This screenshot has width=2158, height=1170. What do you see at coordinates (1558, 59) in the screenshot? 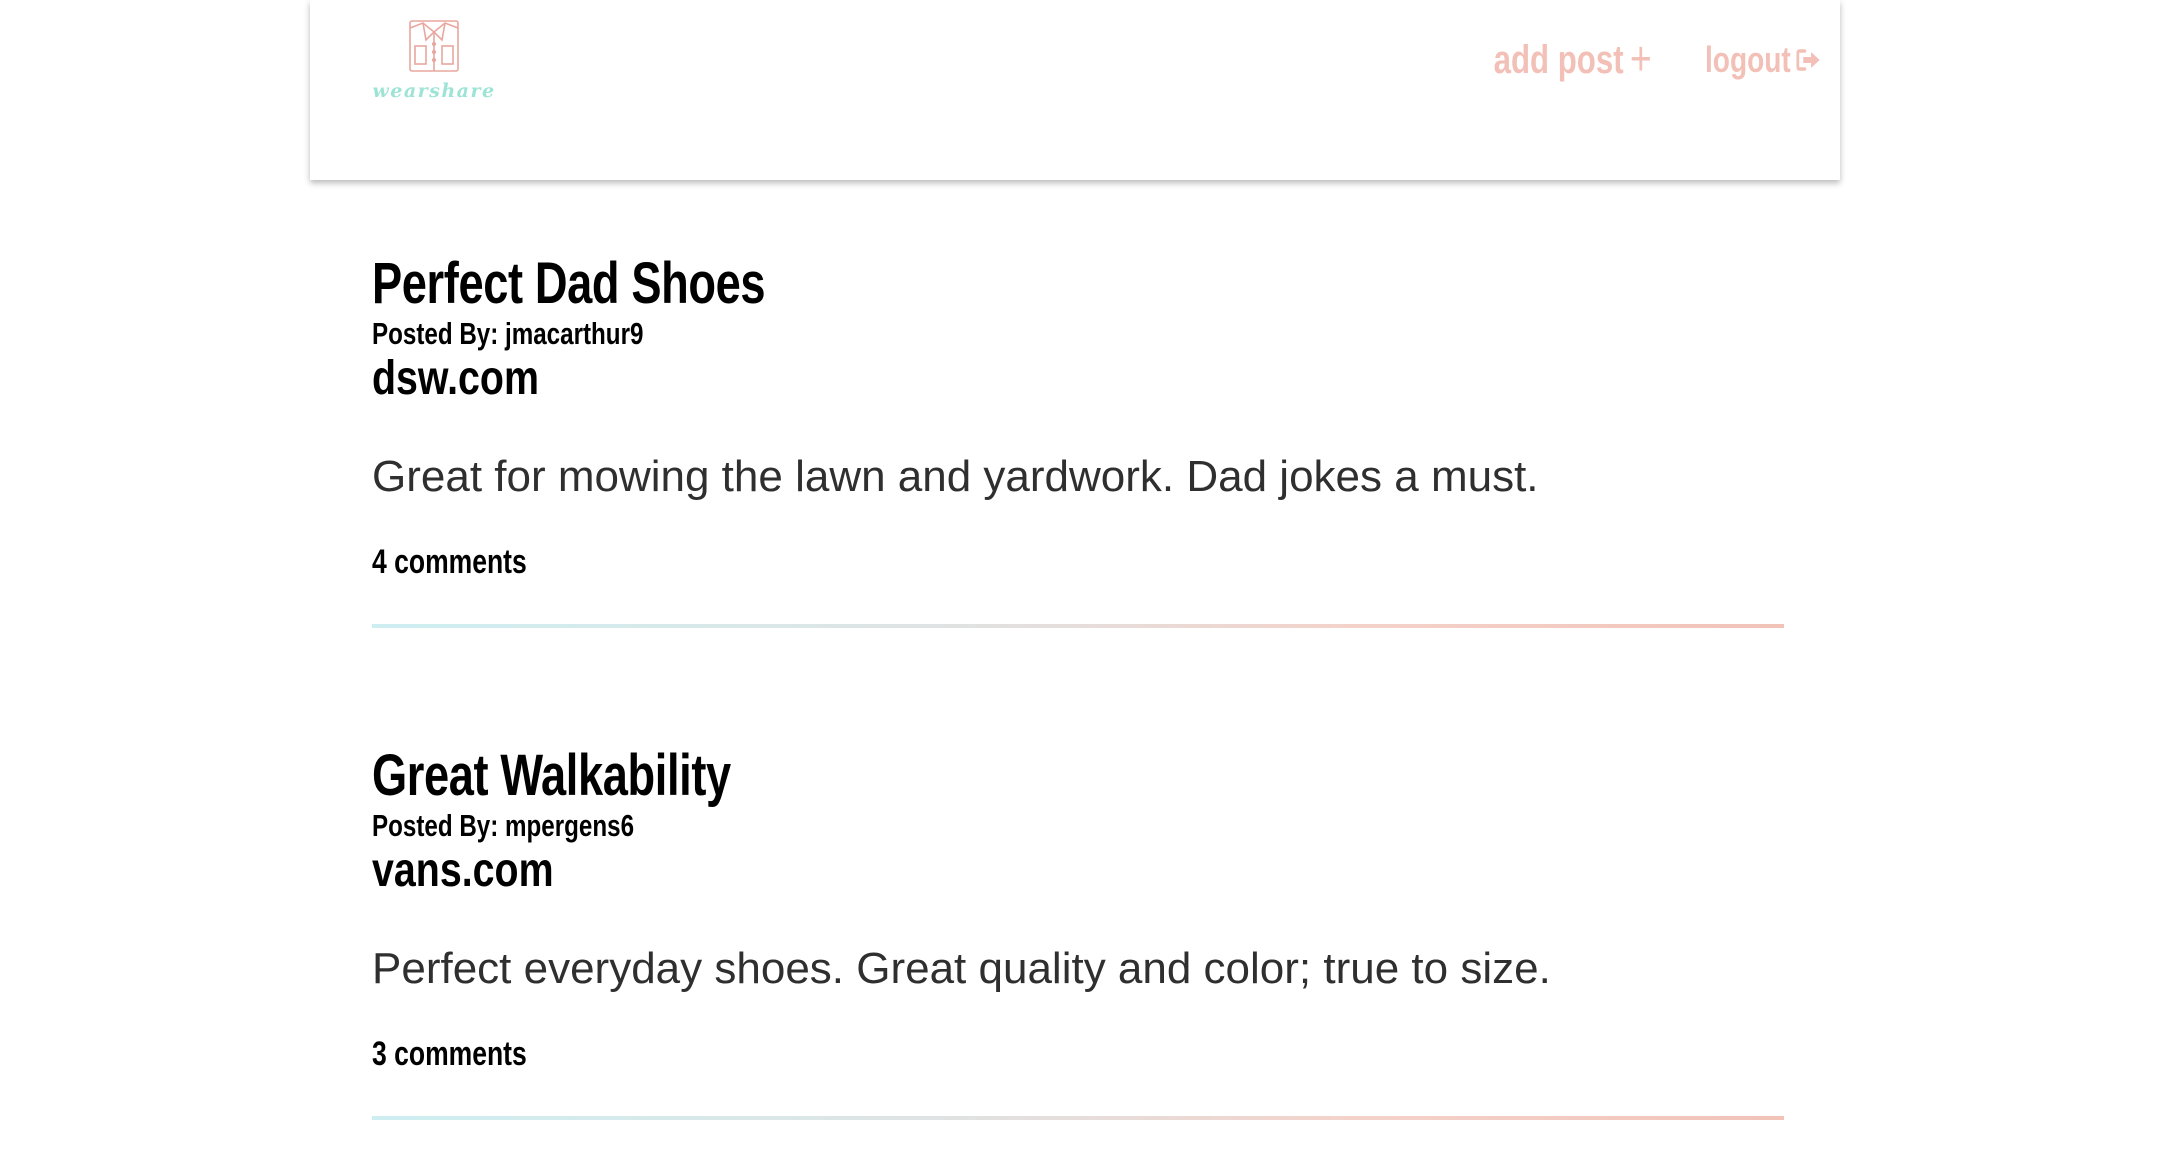
I see `add-post-label: add post` at bounding box center [1558, 59].